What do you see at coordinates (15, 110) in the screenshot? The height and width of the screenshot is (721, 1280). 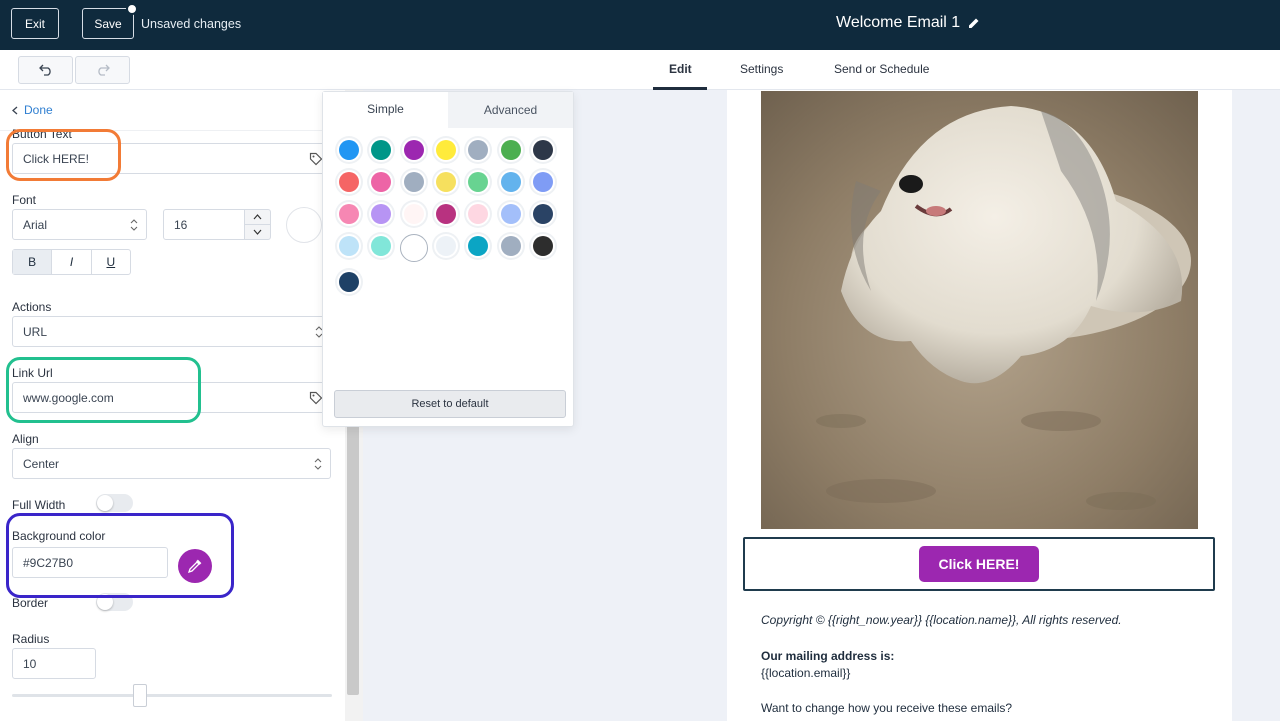 I see `chevron-left-icon` at bounding box center [15, 110].